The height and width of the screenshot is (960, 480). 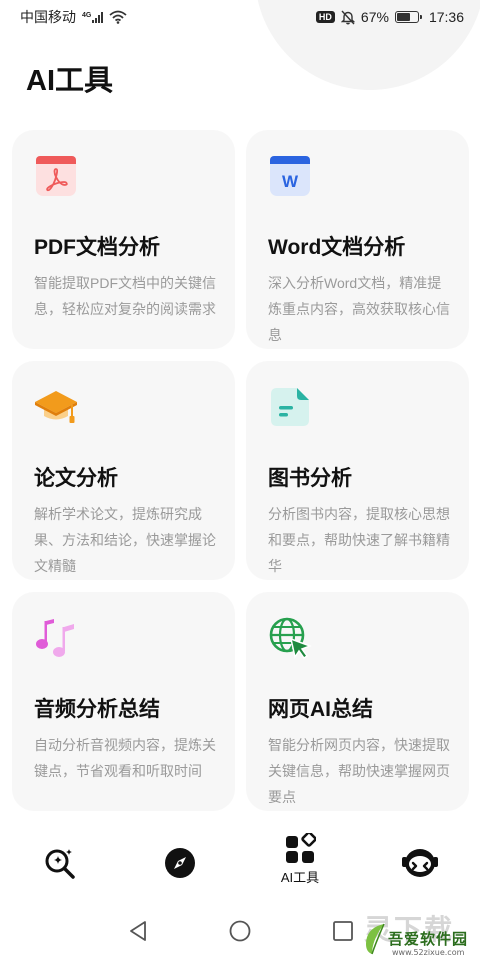 What do you see at coordinates (375, 939) in the screenshot?
I see `leaf-logo-icon` at bounding box center [375, 939].